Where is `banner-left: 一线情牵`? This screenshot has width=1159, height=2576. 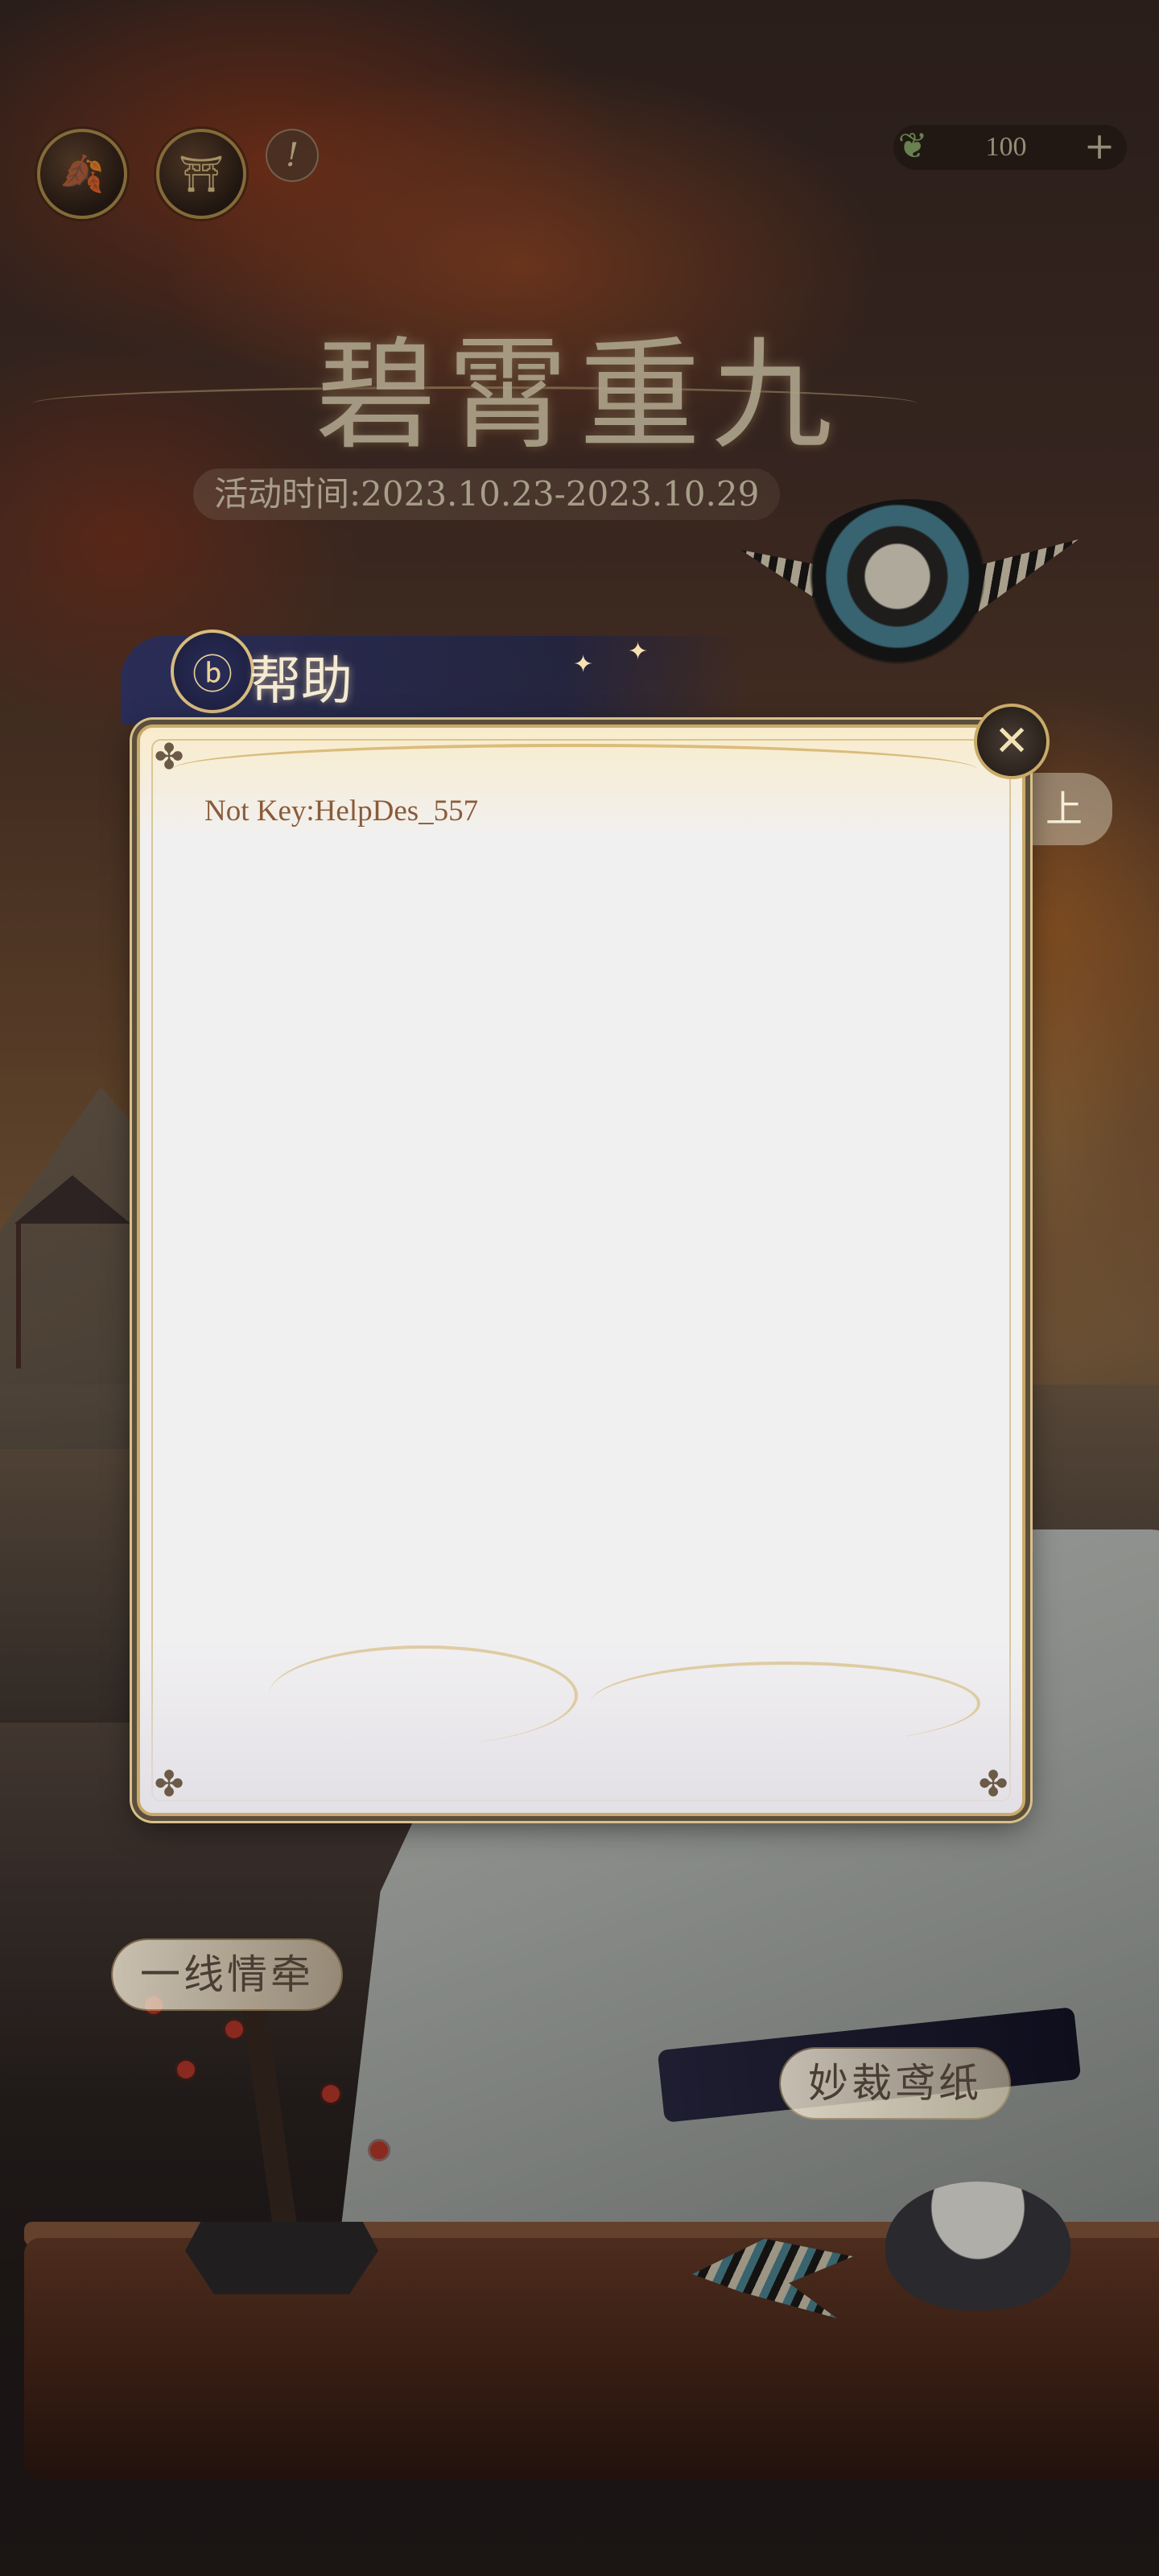 banner-left: 一线情牵 is located at coordinates (227, 1974).